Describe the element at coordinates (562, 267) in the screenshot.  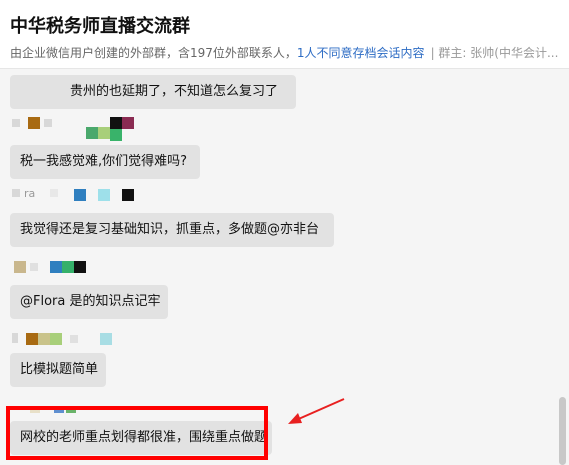
I see `scrollbar` at that location.